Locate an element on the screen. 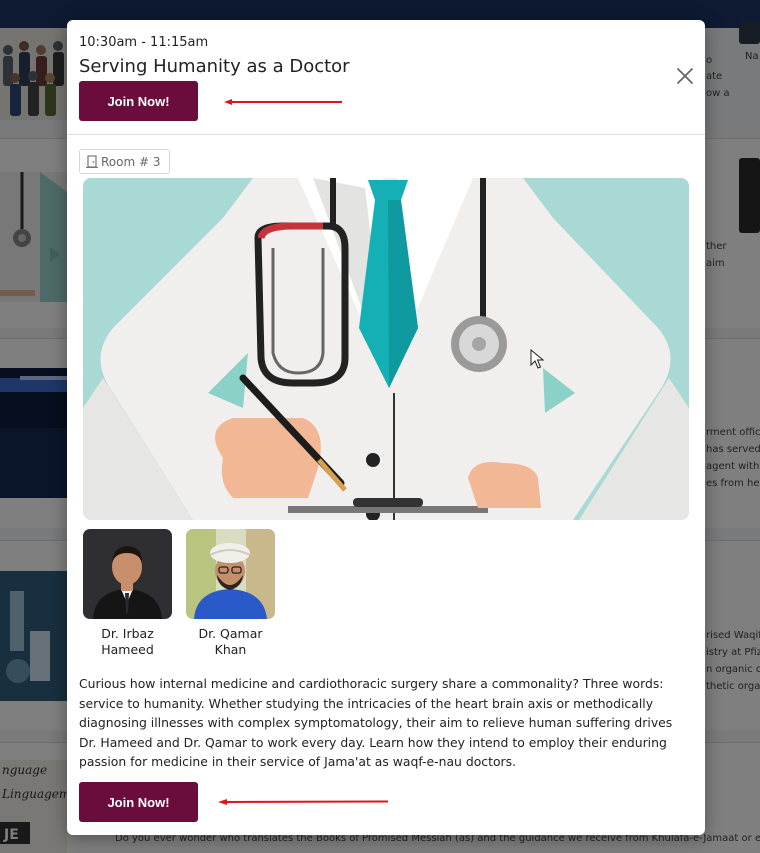  door-icon is located at coordinates (92, 161).